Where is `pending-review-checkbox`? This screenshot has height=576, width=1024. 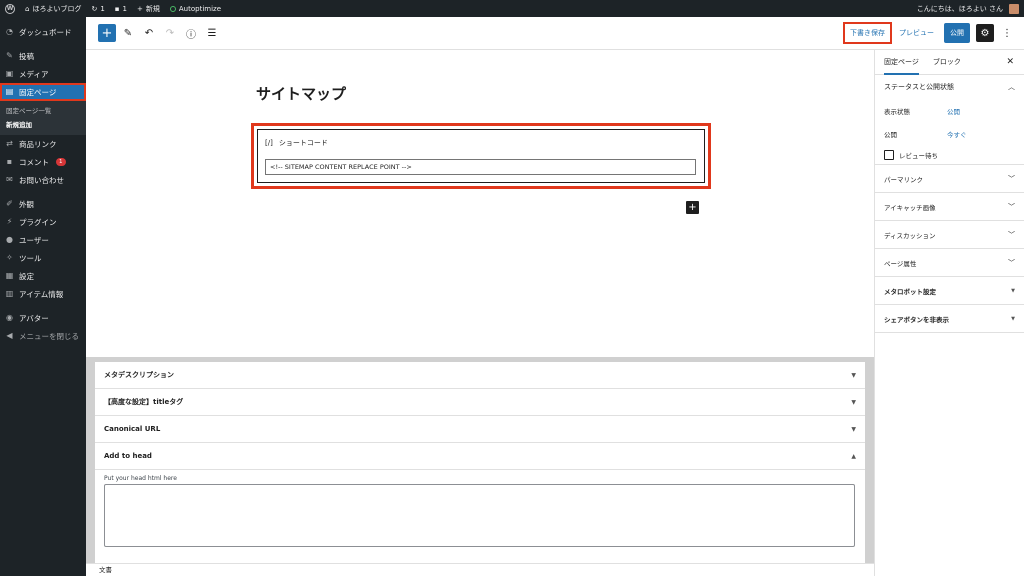 pending-review-checkbox is located at coordinates (889, 154).